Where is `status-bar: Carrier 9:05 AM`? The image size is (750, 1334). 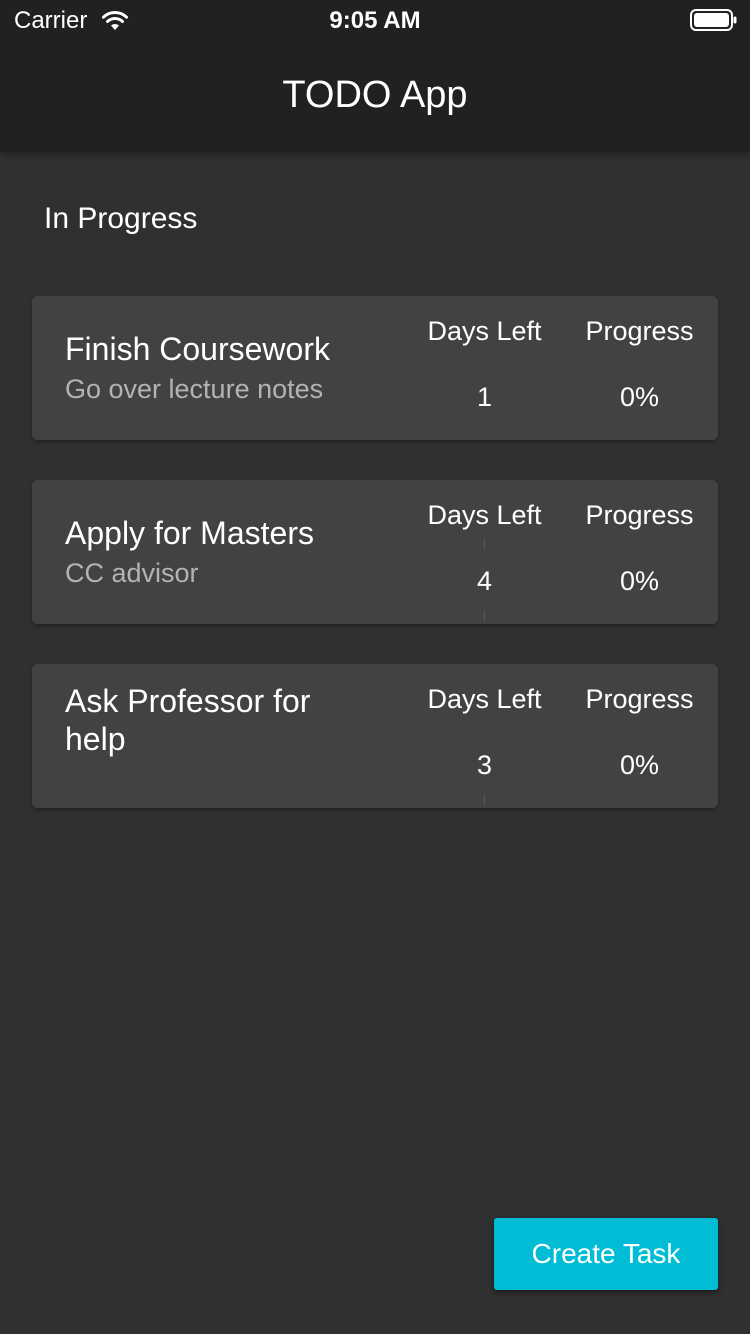 status-bar: Carrier 9:05 AM is located at coordinates (375, 20).